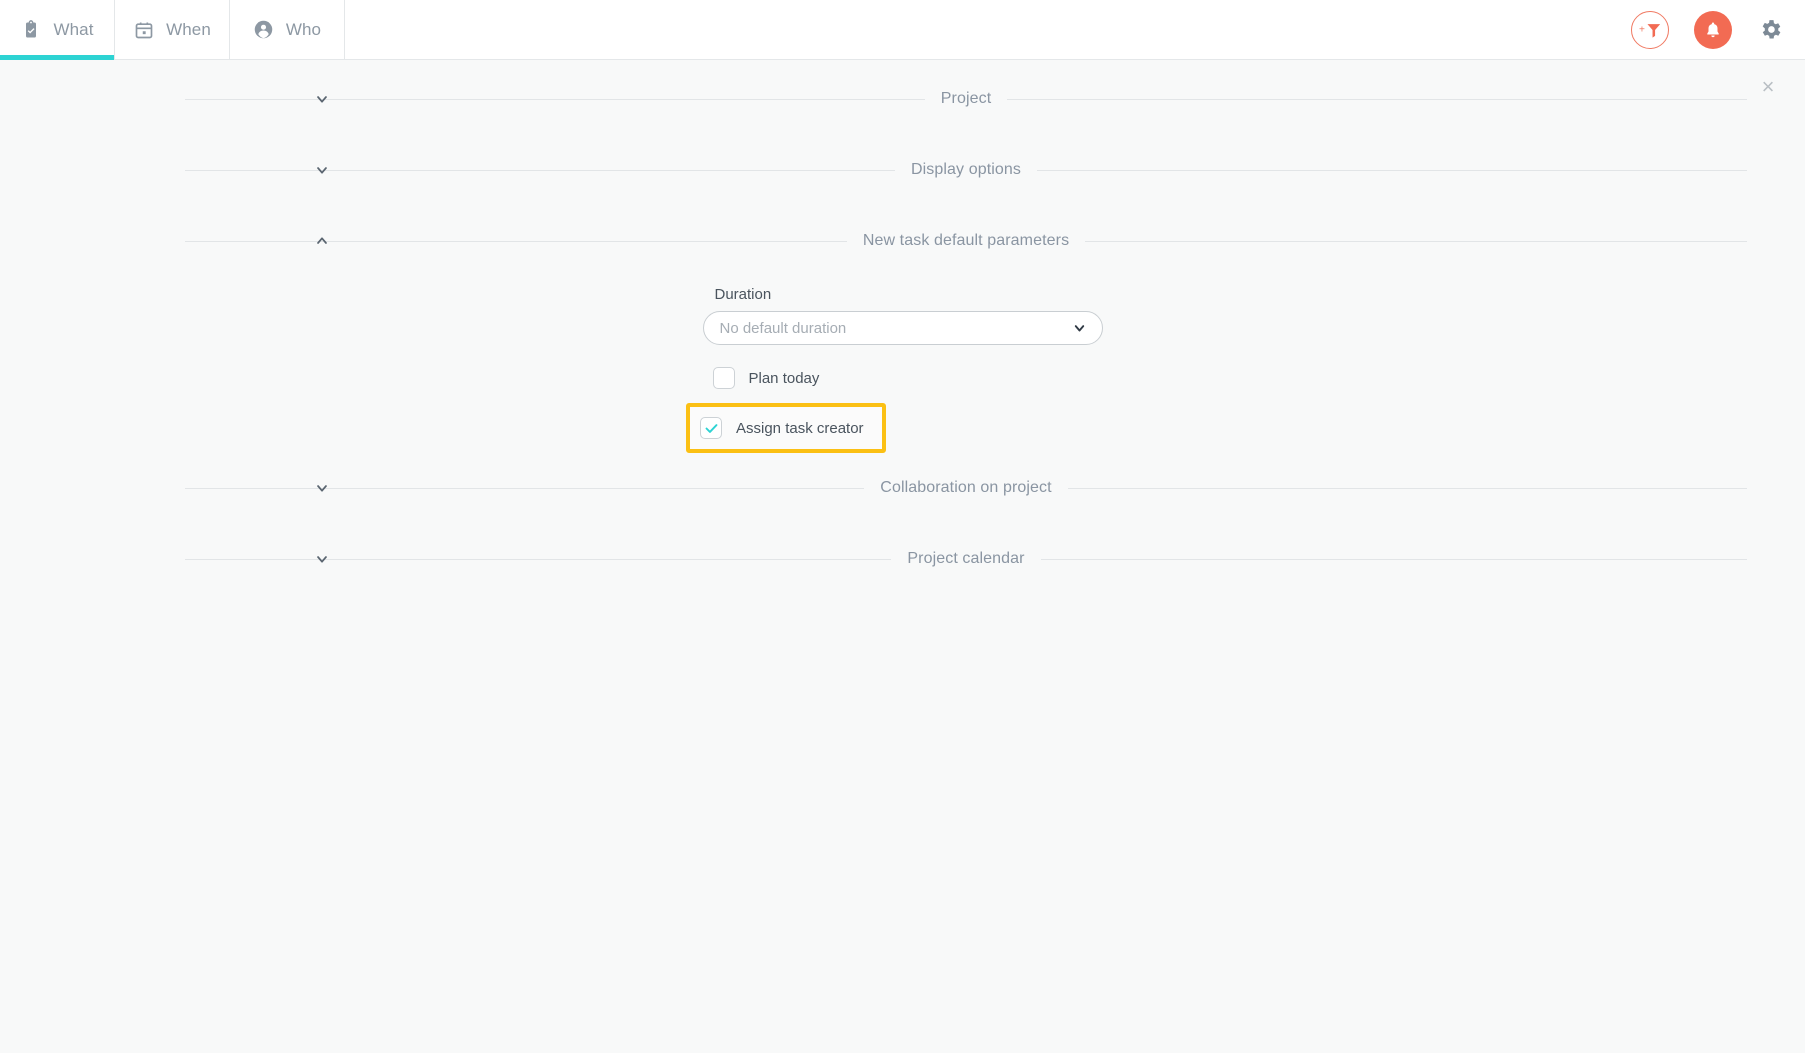 This screenshot has height=1053, width=1805. I want to click on add-filter-button: +, so click(1650, 29).